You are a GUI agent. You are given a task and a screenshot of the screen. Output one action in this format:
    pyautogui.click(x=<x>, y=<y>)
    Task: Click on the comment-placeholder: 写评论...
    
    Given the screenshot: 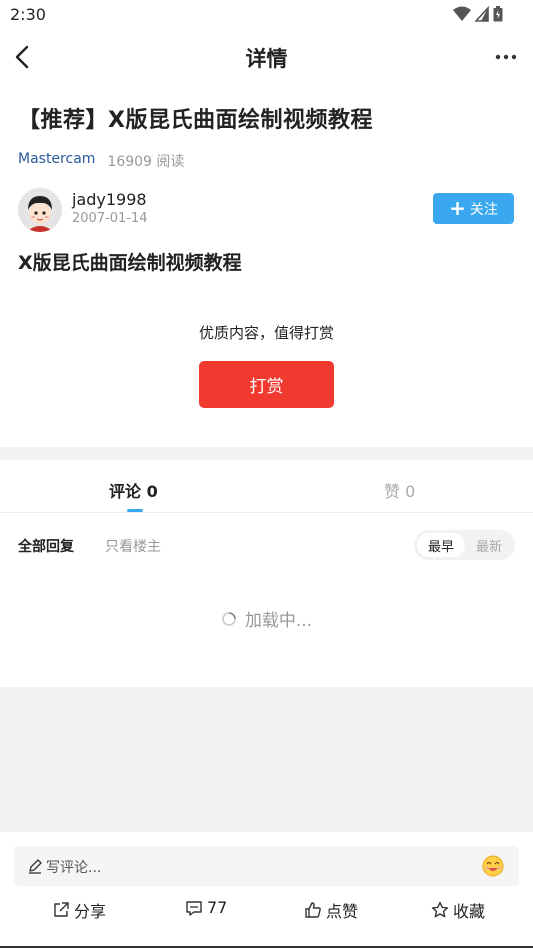 What is the action you would take?
    pyautogui.click(x=74, y=868)
    